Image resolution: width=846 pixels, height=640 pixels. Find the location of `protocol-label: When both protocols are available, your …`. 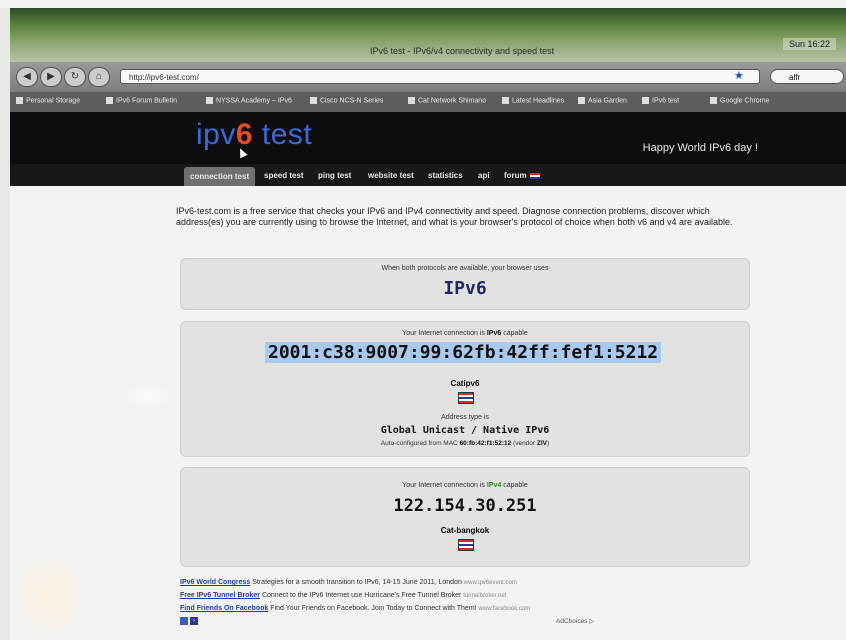

protocol-label: When both protocols are available, your … is located at coordinates (465, 268).